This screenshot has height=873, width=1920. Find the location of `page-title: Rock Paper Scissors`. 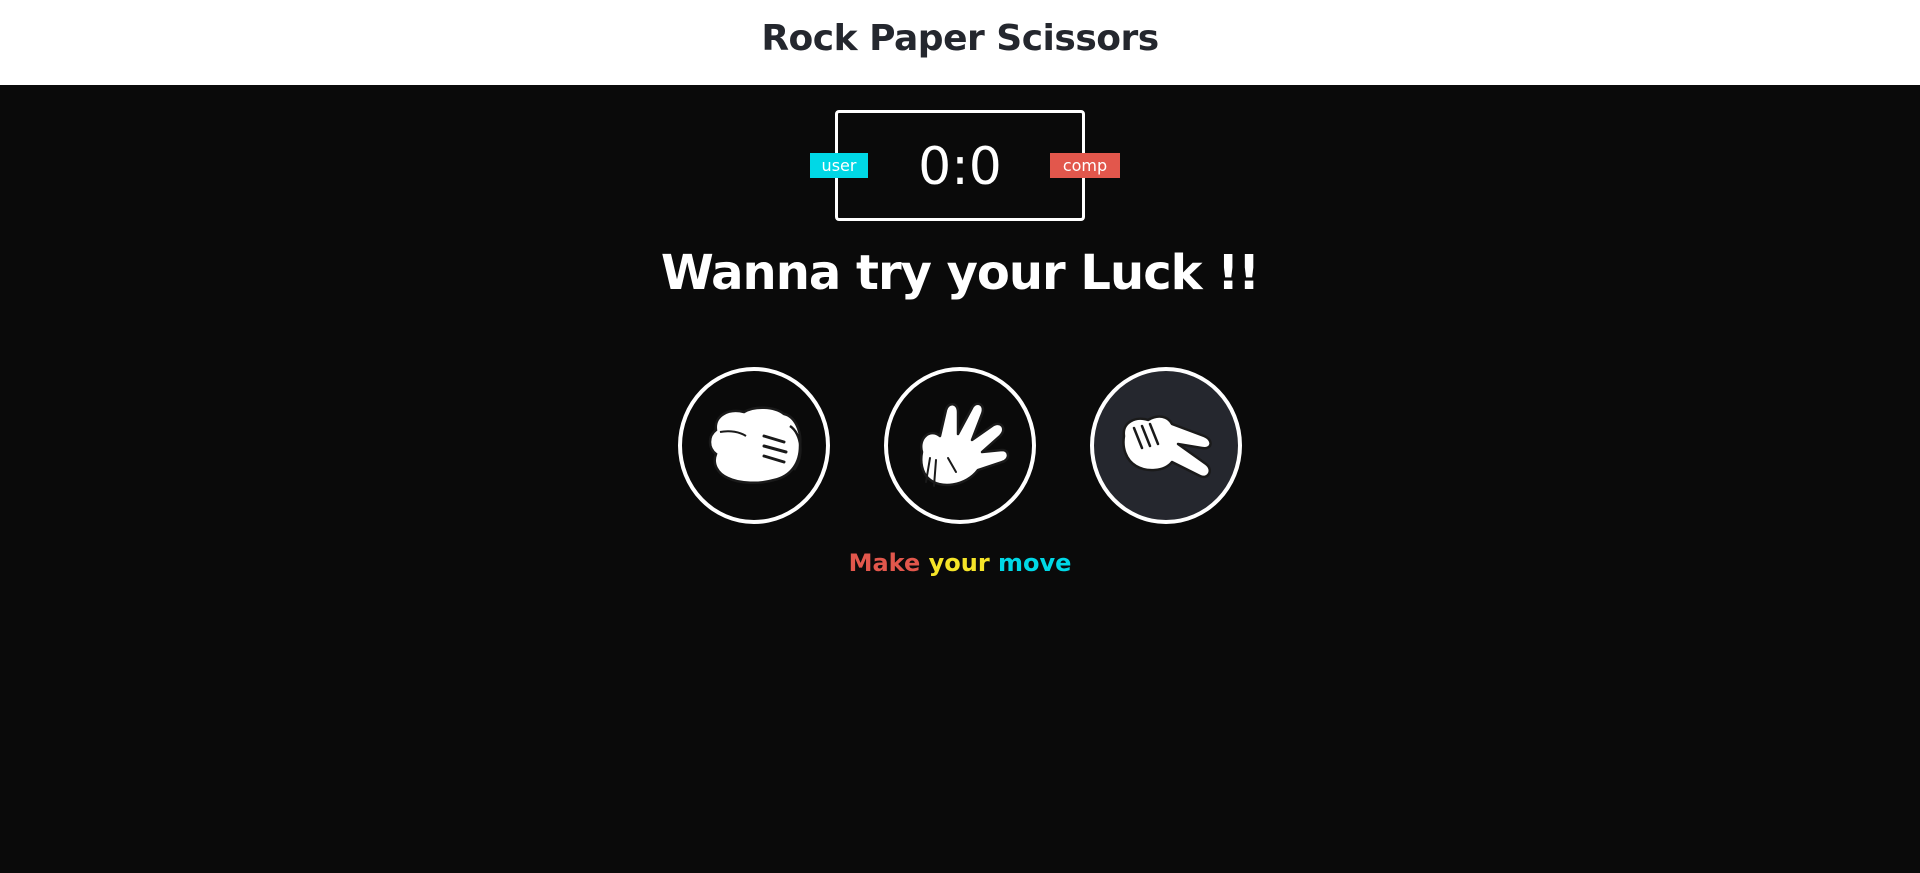

page-title: Rock Paper Scissors is located at coordinates (960, 38).